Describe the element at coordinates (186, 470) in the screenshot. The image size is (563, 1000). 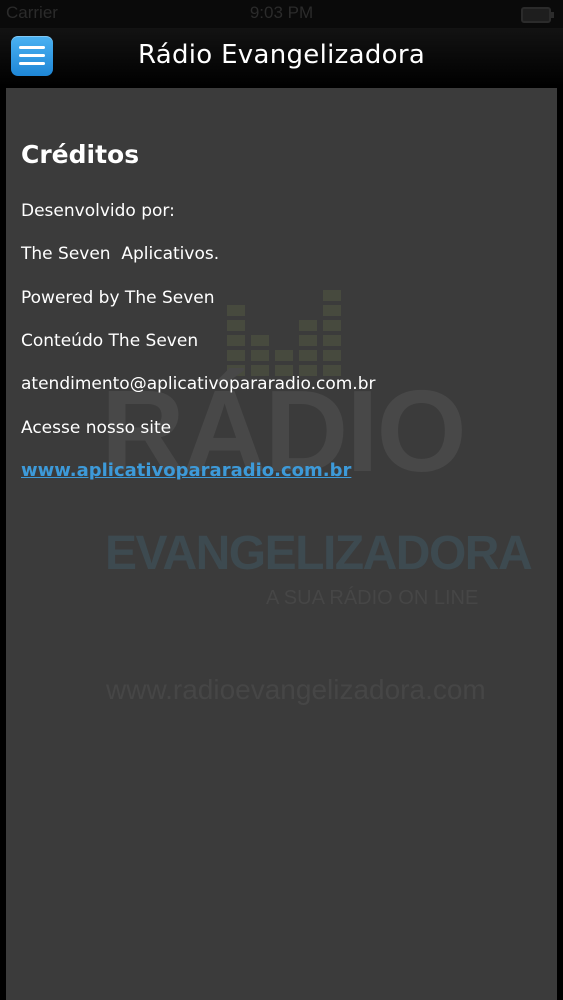
I see `website-link: www.aplicativopararadio.com.br` at that location.